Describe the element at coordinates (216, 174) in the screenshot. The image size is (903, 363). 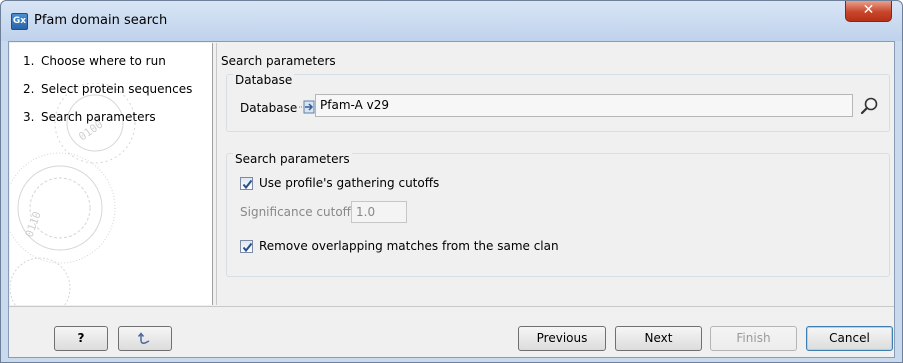
I see `panel-divider` at that location.